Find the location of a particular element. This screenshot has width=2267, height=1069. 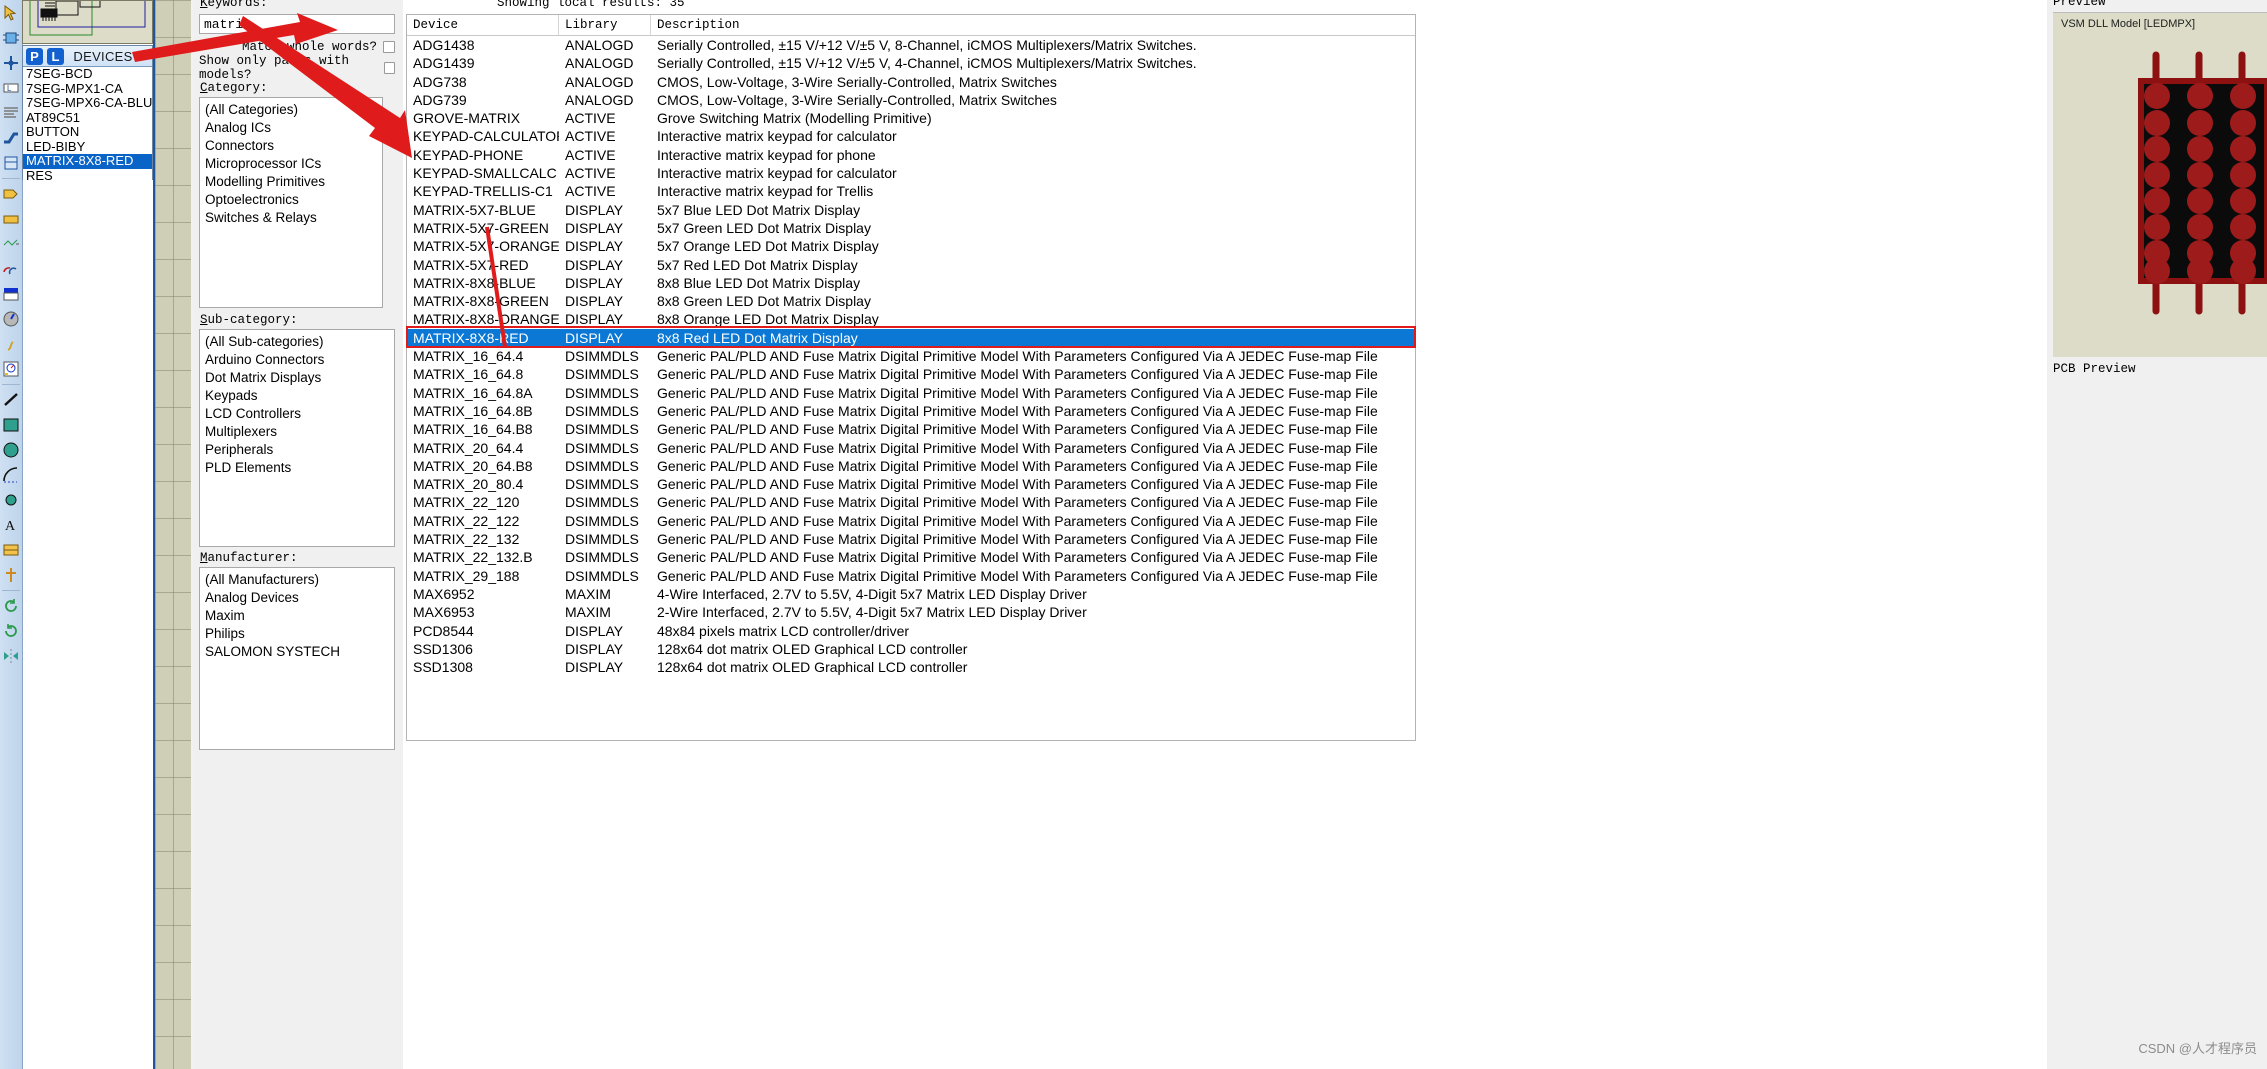

category-option: Connectors is located at coordinates (291, 146).